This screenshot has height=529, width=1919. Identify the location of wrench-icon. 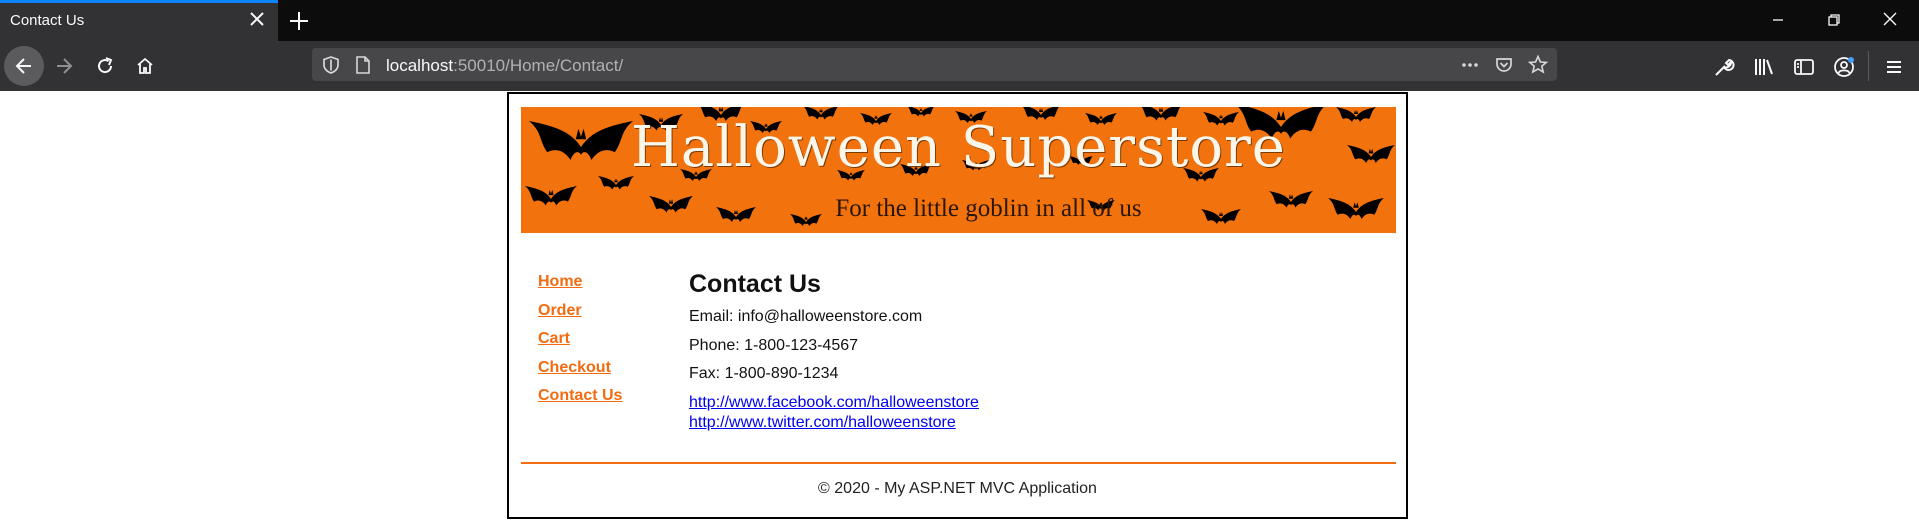
(1724, 67).